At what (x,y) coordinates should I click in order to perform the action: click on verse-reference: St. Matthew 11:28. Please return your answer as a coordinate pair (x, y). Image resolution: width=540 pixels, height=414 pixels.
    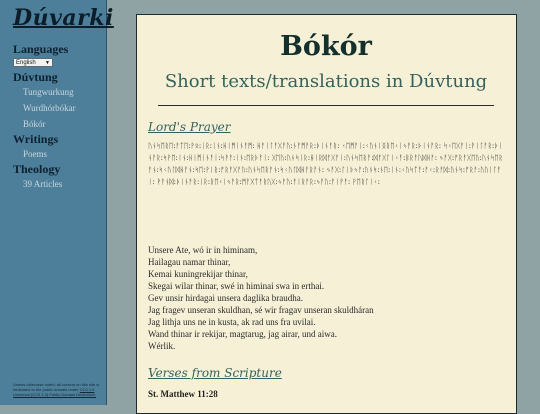
    Looking at the image, I should click on (183, 394).